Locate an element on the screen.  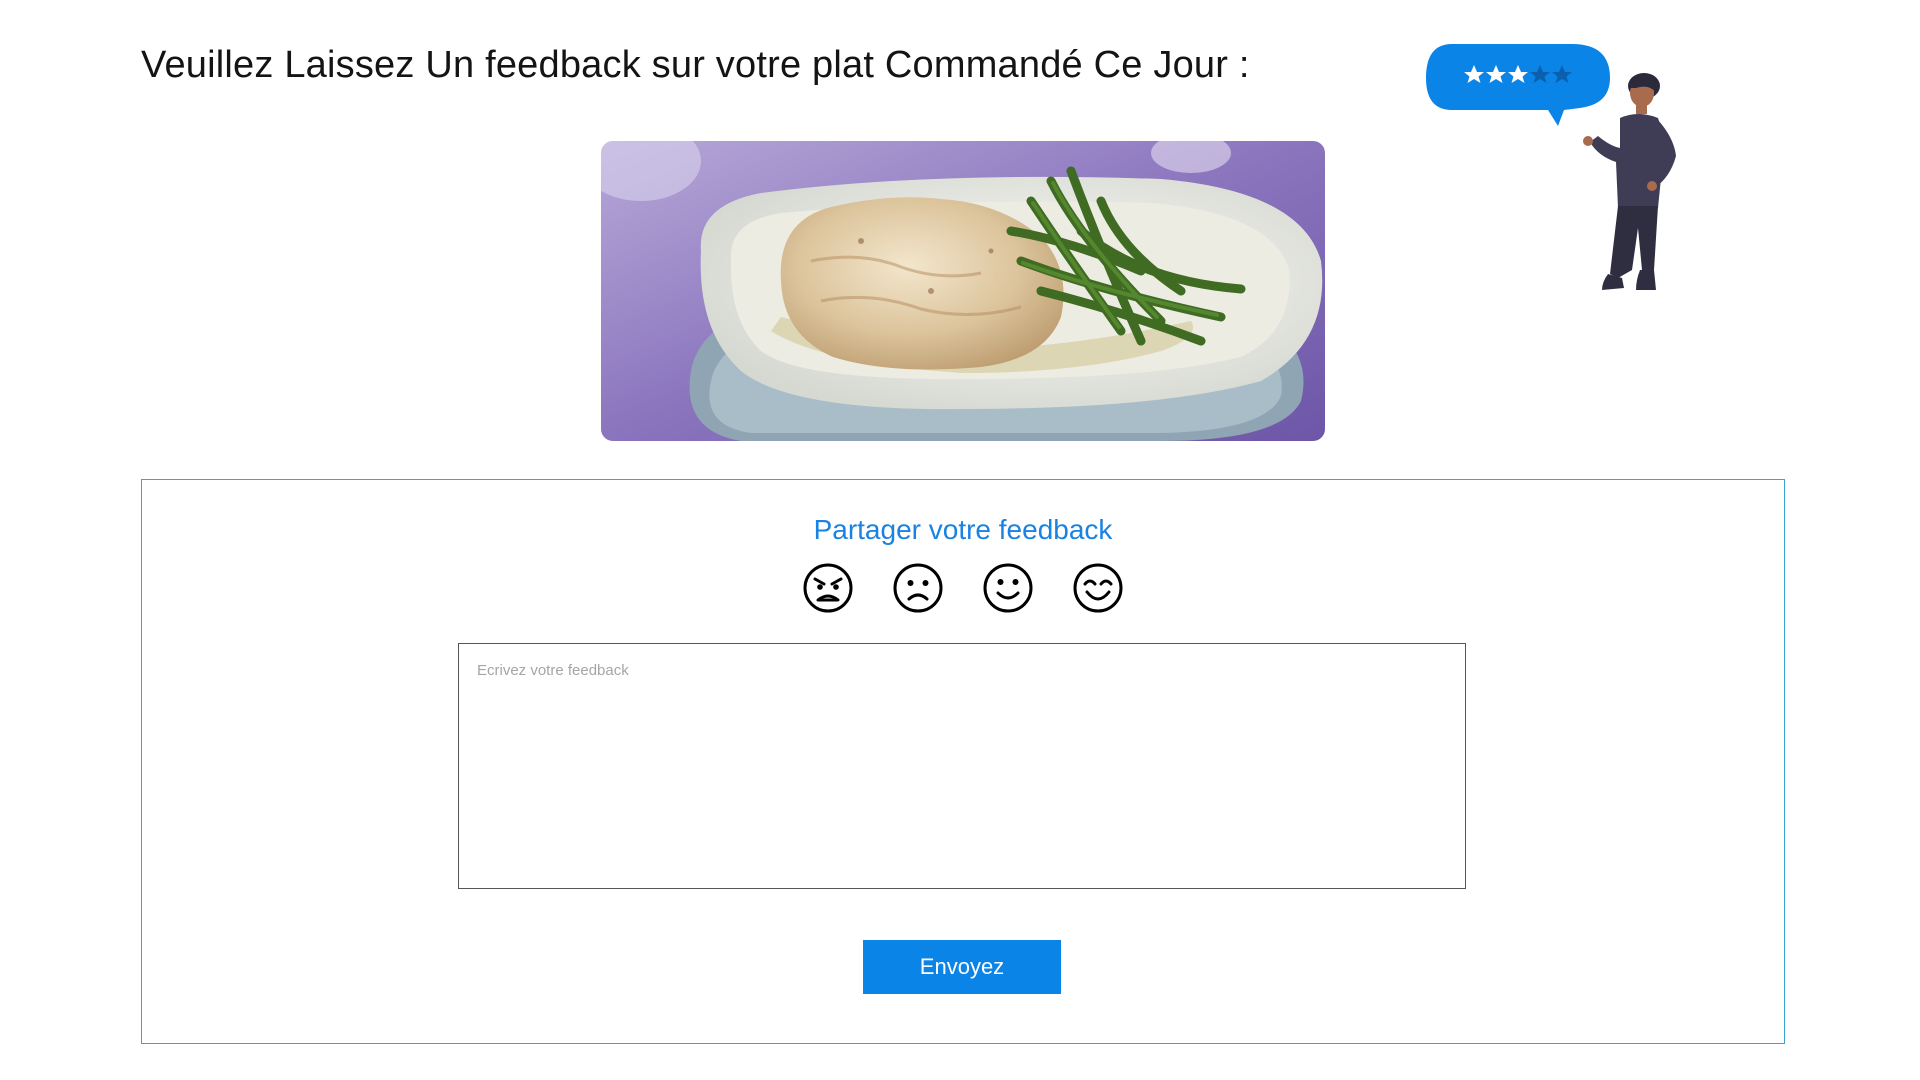
person-icon is located at coordinates (1629, 181).